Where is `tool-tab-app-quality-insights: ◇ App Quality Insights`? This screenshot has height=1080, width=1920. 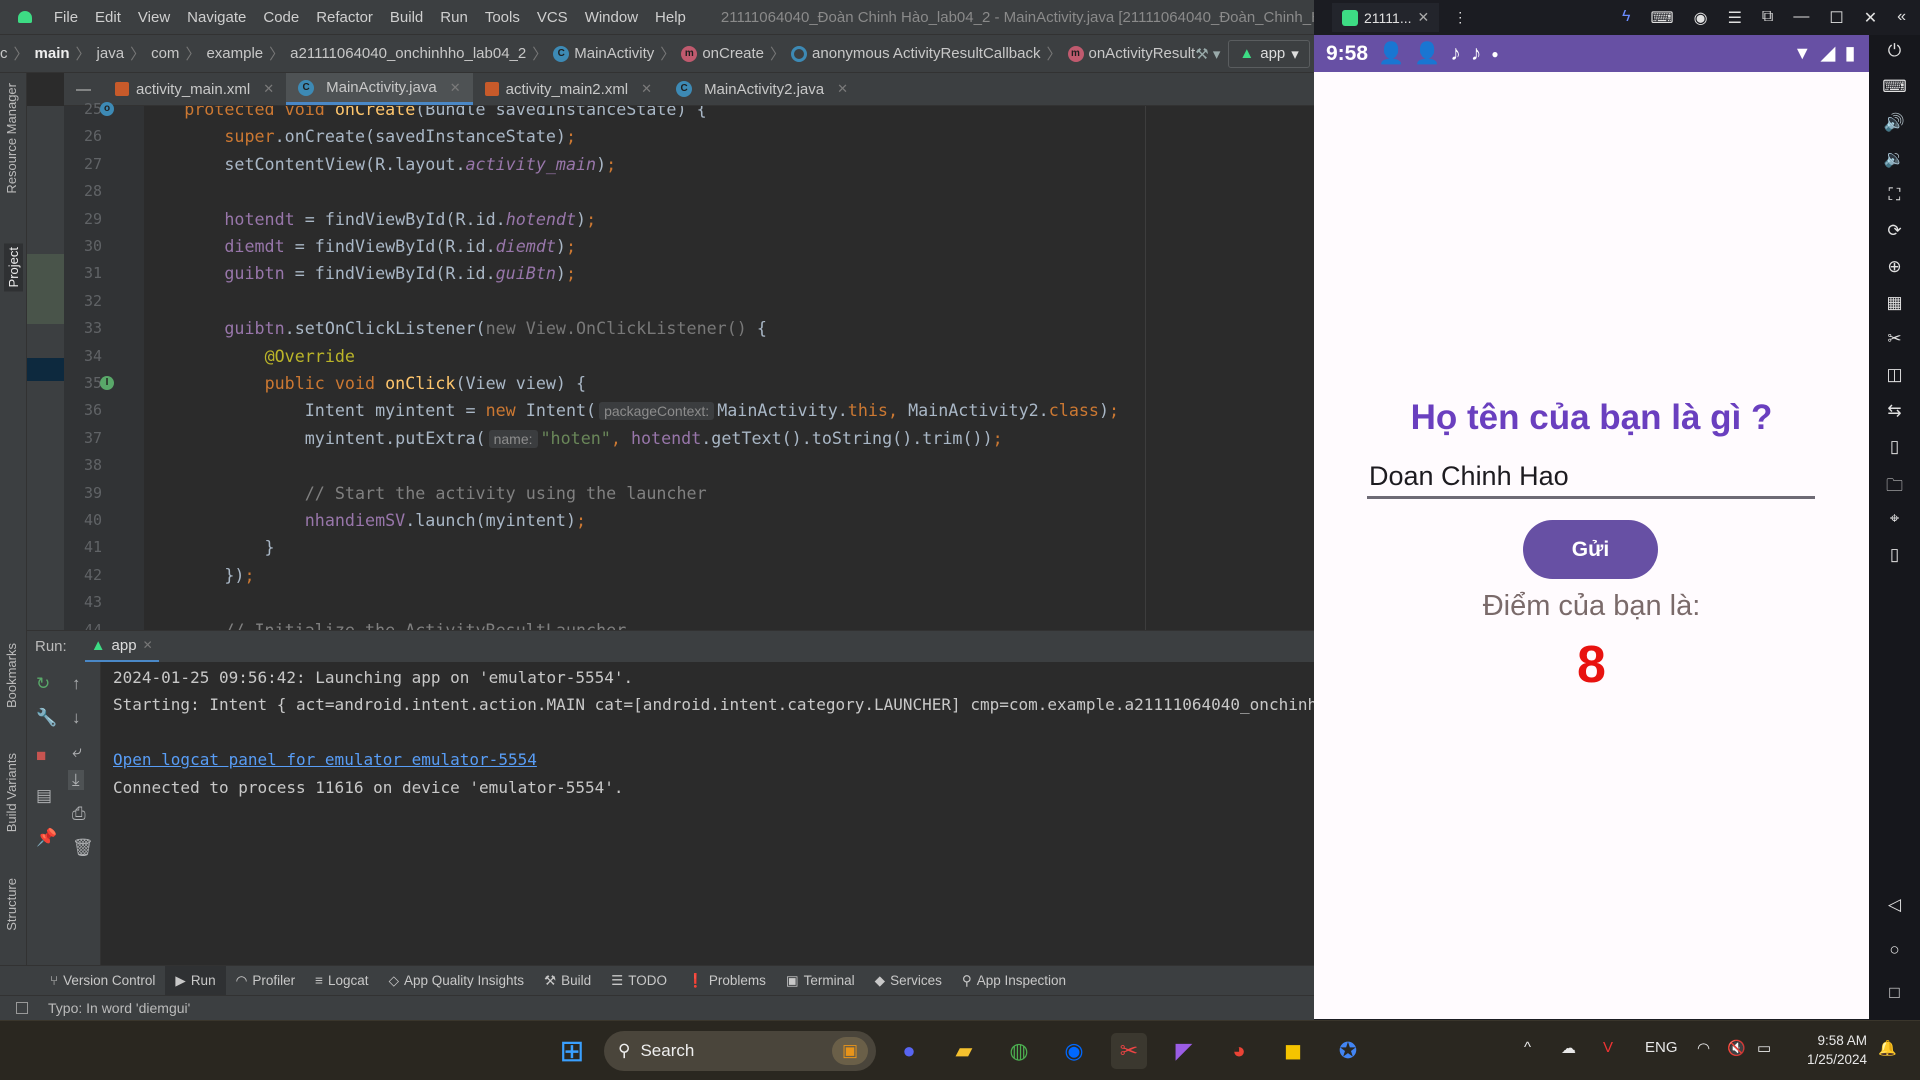 tool-tab-app-quality-insights: ◇ App Quality Insights is located at coordinates (456, 981).